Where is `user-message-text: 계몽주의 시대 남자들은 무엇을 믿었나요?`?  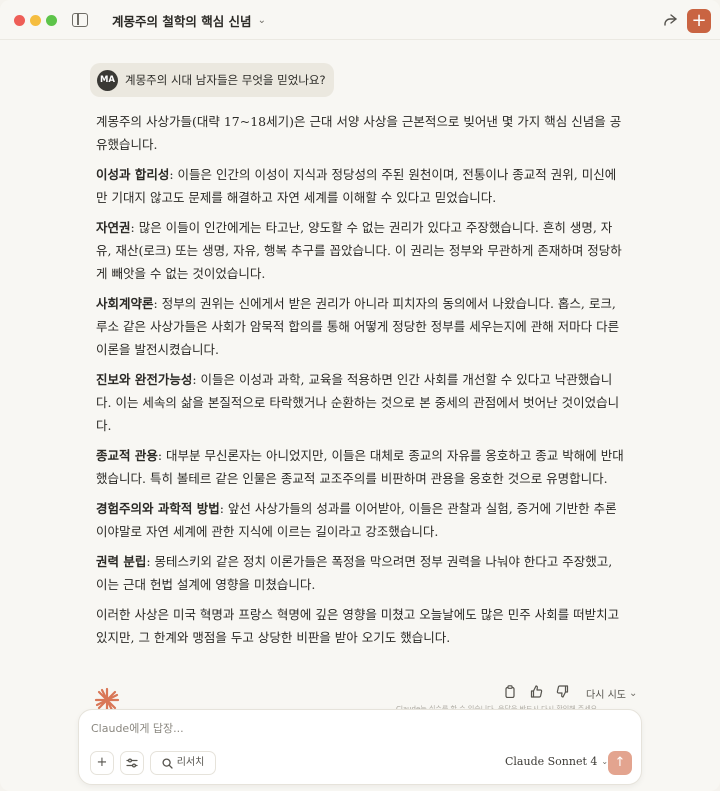 user-message-text: 계몽주의 시대 남자들은 무엇을 믿었나요? is located at coordinates (225, 80).